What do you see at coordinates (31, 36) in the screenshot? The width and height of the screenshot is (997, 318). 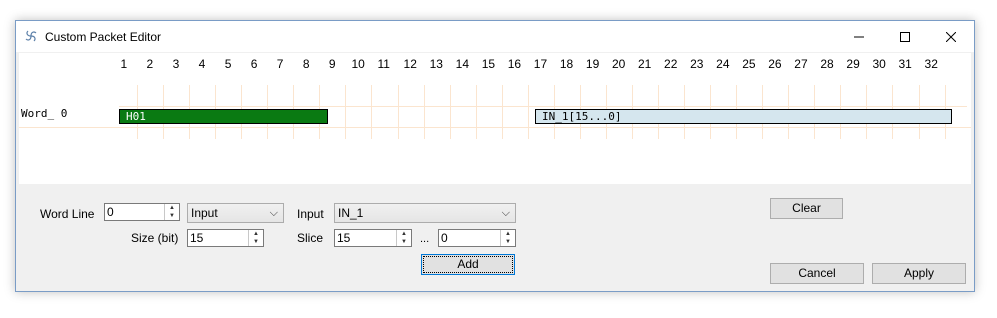 I see `swirl-app-icon` at bounding box center [31, 36].